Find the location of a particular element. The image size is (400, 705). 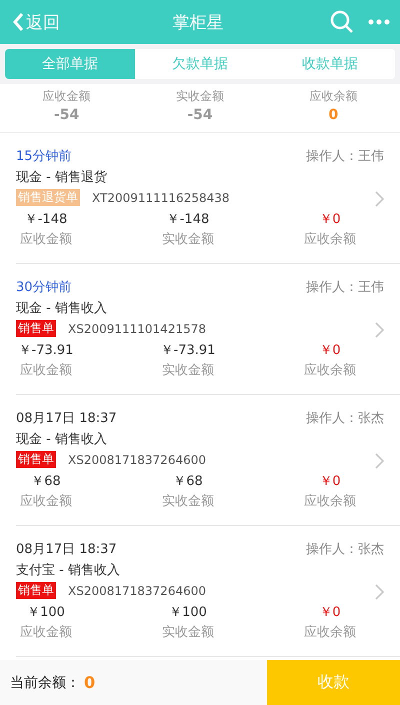

summary-label: 应收余额 is located at coordinates (333, 96).